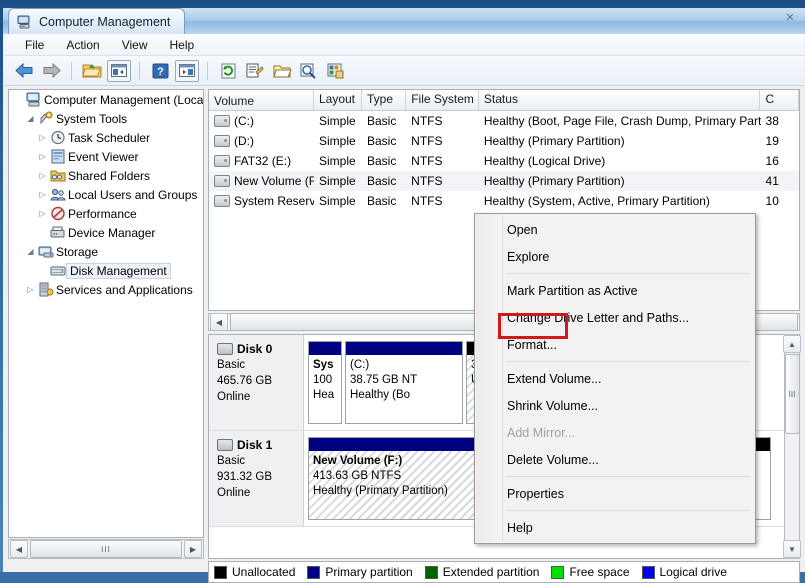 This screenshot has width=805, height=583. Describe the element at coordinates (615, 256) in the screenshot. I see `context-menu-item-explore: Explore` at that location.